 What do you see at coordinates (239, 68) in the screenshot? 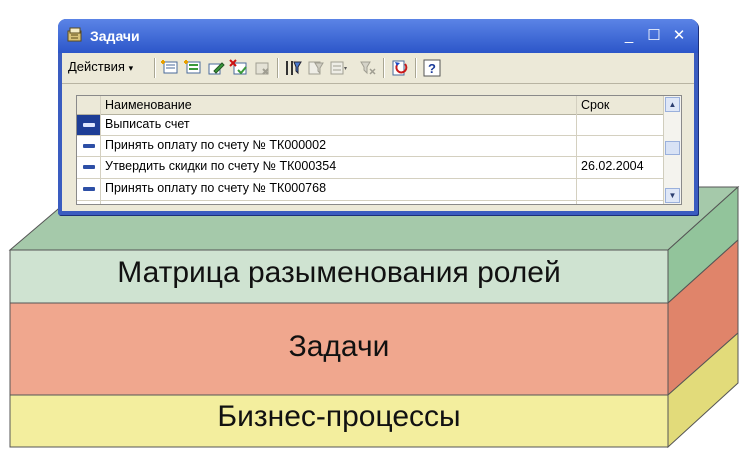
I see `delete-mark-icon` at bounding box center [239, 68].